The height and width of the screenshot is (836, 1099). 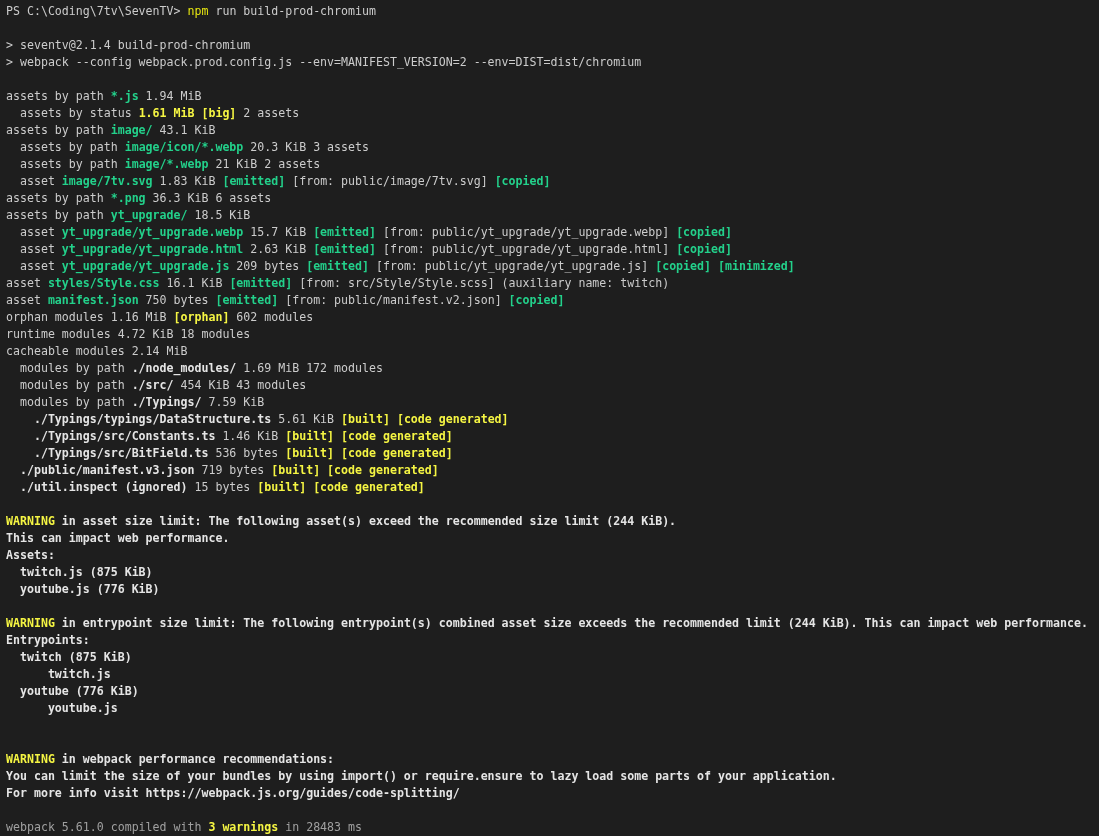 I want to click on terminal-line: cacheable modules 2.14 MiB, so click(x=97, y=351).